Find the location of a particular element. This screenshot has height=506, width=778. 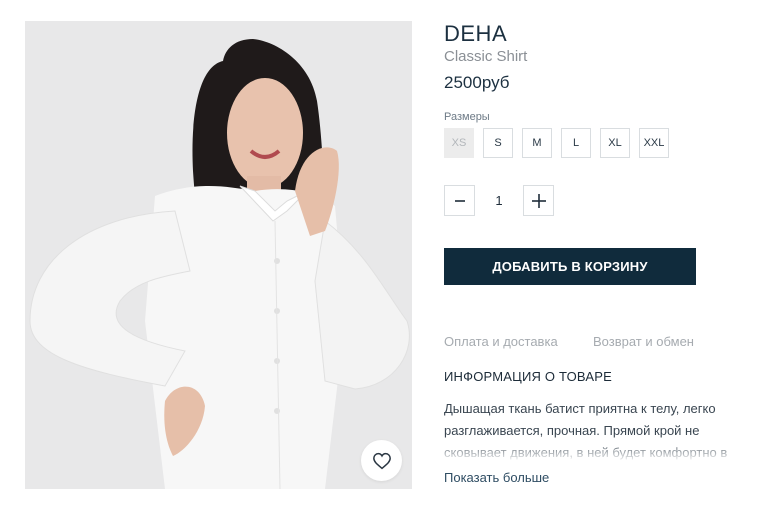

size-option-xs: XS is located at coordinates (459, 143).